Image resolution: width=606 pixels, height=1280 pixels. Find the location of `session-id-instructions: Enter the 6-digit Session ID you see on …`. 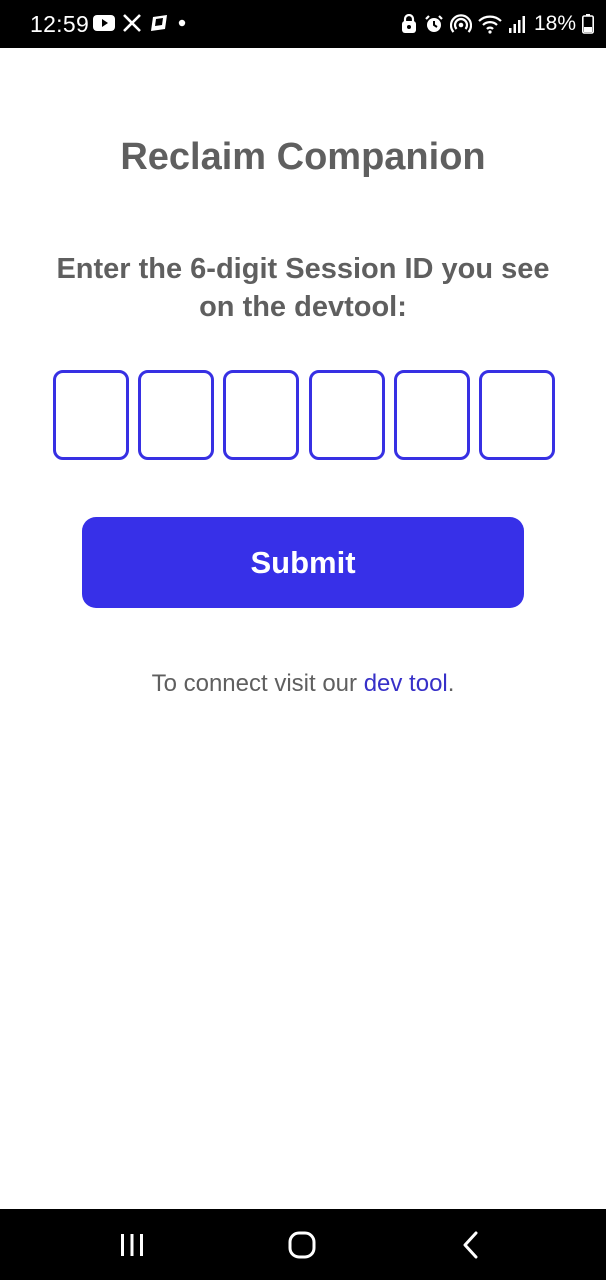

session-id-instructions: Enter the 6-digit Session ID you see on … is located at coordinates (303, 288).